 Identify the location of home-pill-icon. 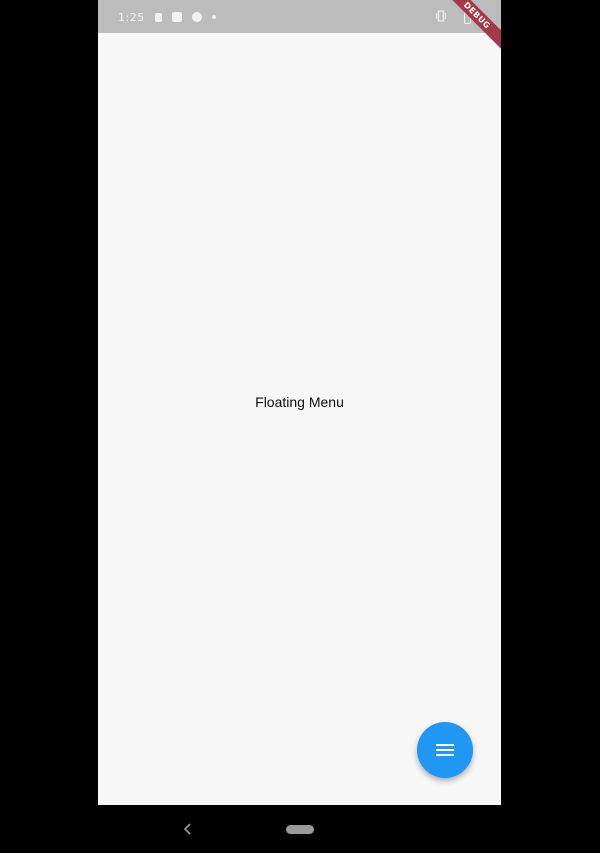
(300, 829).